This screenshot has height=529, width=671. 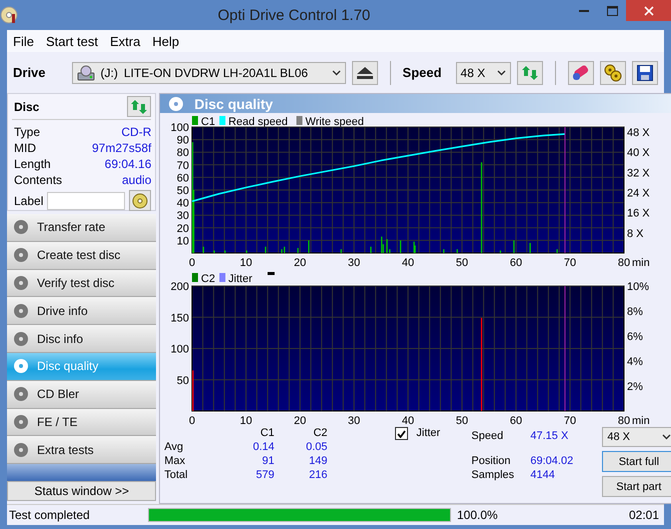 What do you see at coordinates (638, 153) in the screenshot?
I see `axis-label: 40 X` at bounding box center [638, 153].